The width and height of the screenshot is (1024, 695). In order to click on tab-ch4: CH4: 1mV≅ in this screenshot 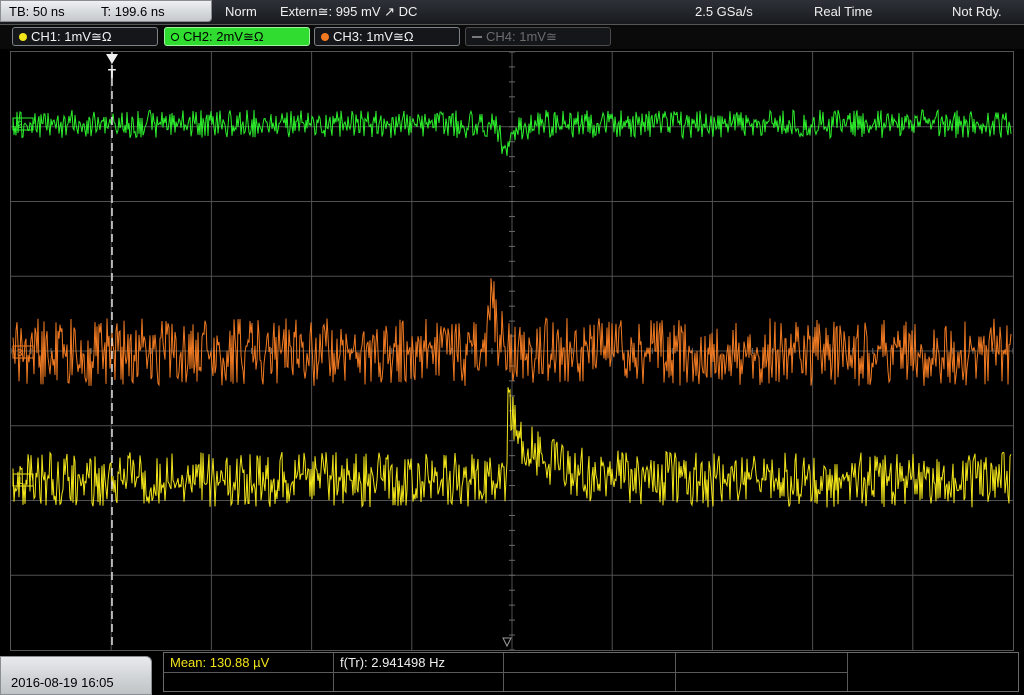, I will do `click(538, 36)`.